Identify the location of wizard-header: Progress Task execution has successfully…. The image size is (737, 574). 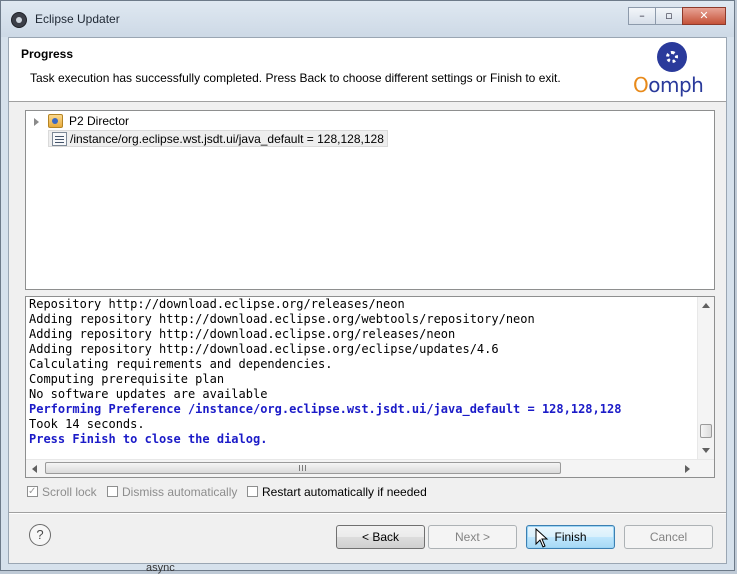
(367, 70).